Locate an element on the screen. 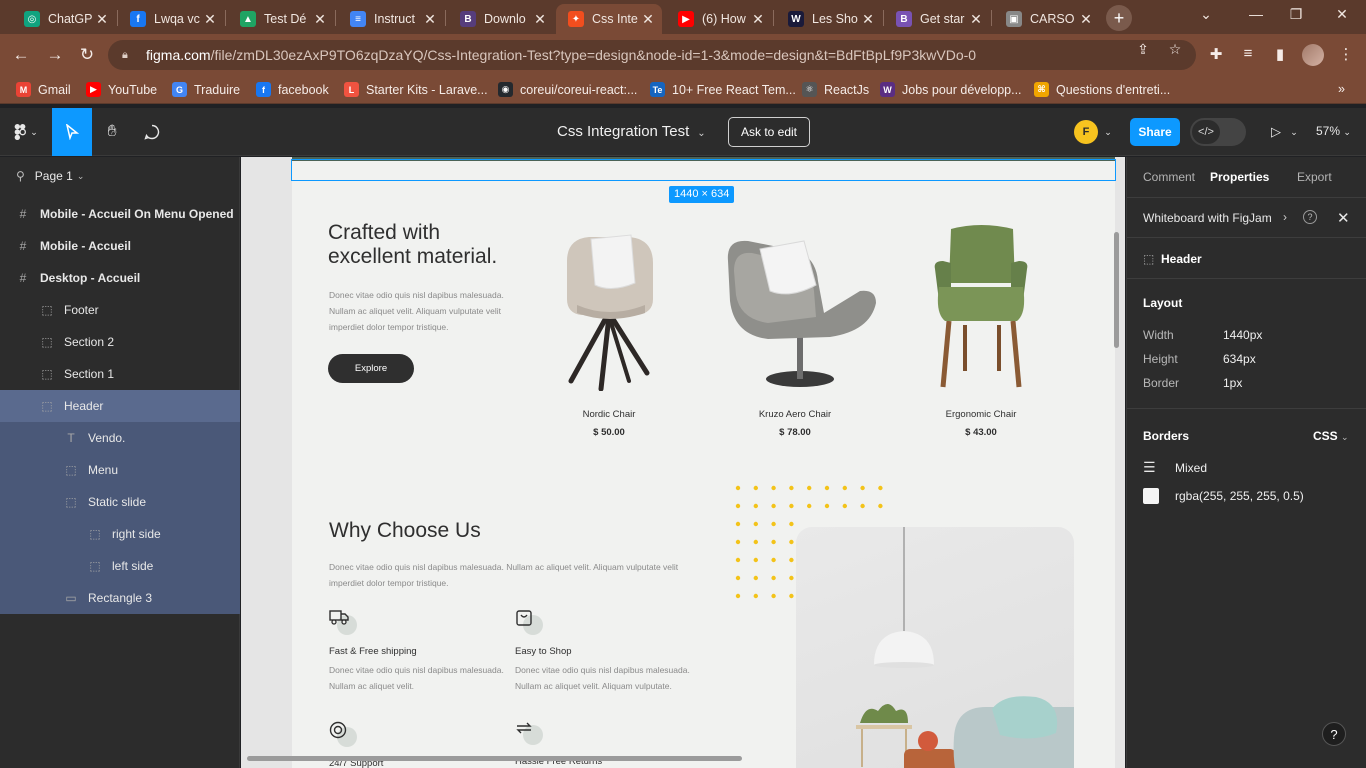  layer-item: ⬚ Menu is located at coordinates (120, 470).